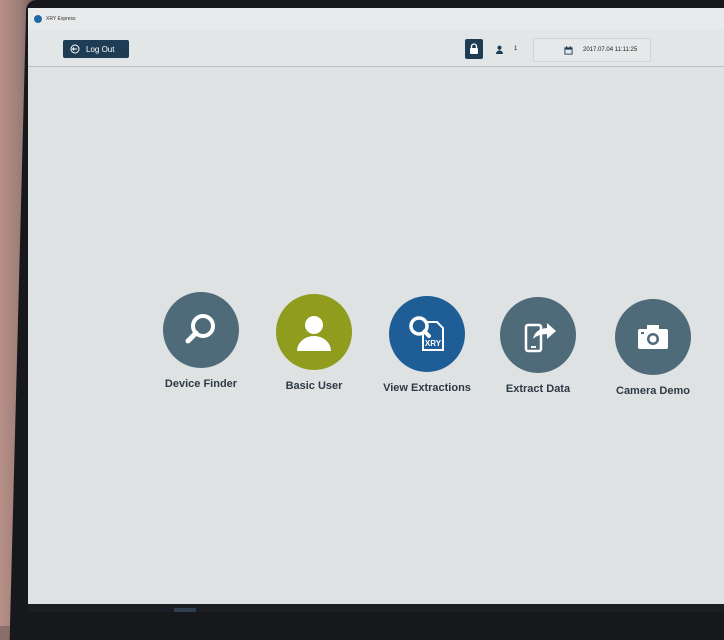  Describe the element at coordinates (376, 19) in the screenshot. I see `title-bar: XRY Express` at that location.